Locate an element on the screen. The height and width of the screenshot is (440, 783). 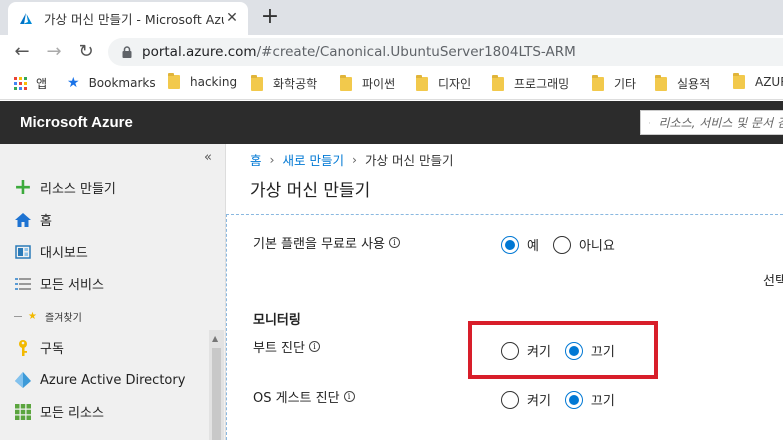
close-tab-icon: ✕ is located at coordinates (232, 18).